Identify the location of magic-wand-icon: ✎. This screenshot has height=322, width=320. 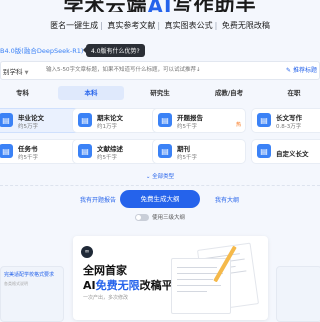
(289, 70).